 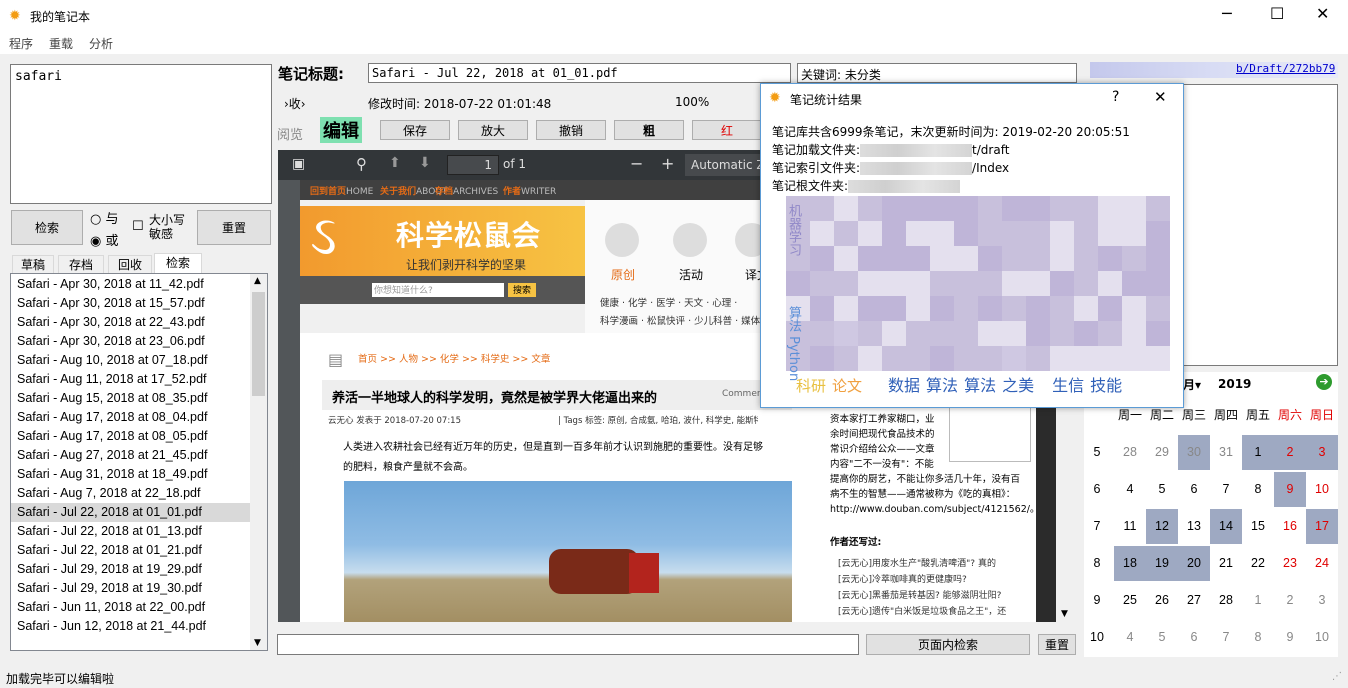 I want to click on file-list-item: Safari - Apr 30, 2018 at 23_06.pdf, so click(x=131, y=341).